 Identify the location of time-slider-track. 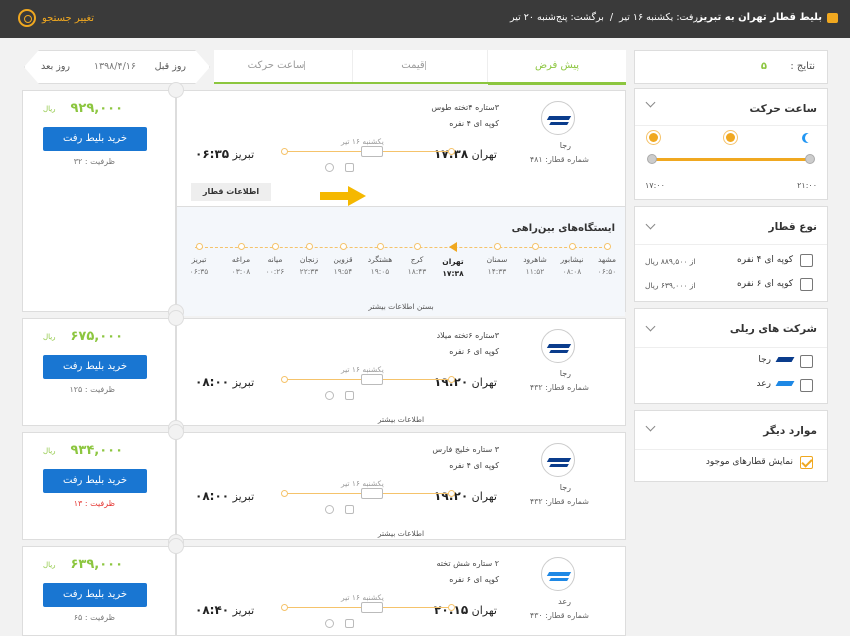
(731, 159).